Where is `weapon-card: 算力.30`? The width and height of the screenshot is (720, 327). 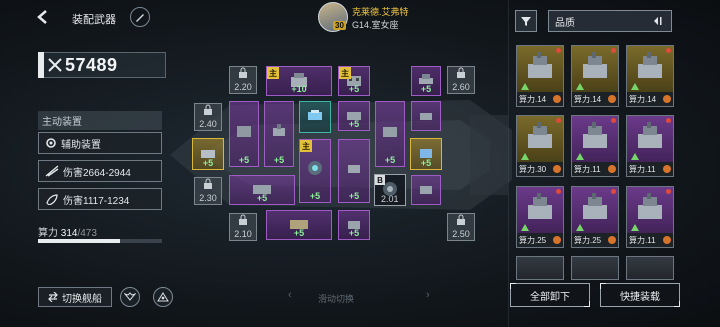 weapon-card: 算力.30 is located at coordinates (540, 146).